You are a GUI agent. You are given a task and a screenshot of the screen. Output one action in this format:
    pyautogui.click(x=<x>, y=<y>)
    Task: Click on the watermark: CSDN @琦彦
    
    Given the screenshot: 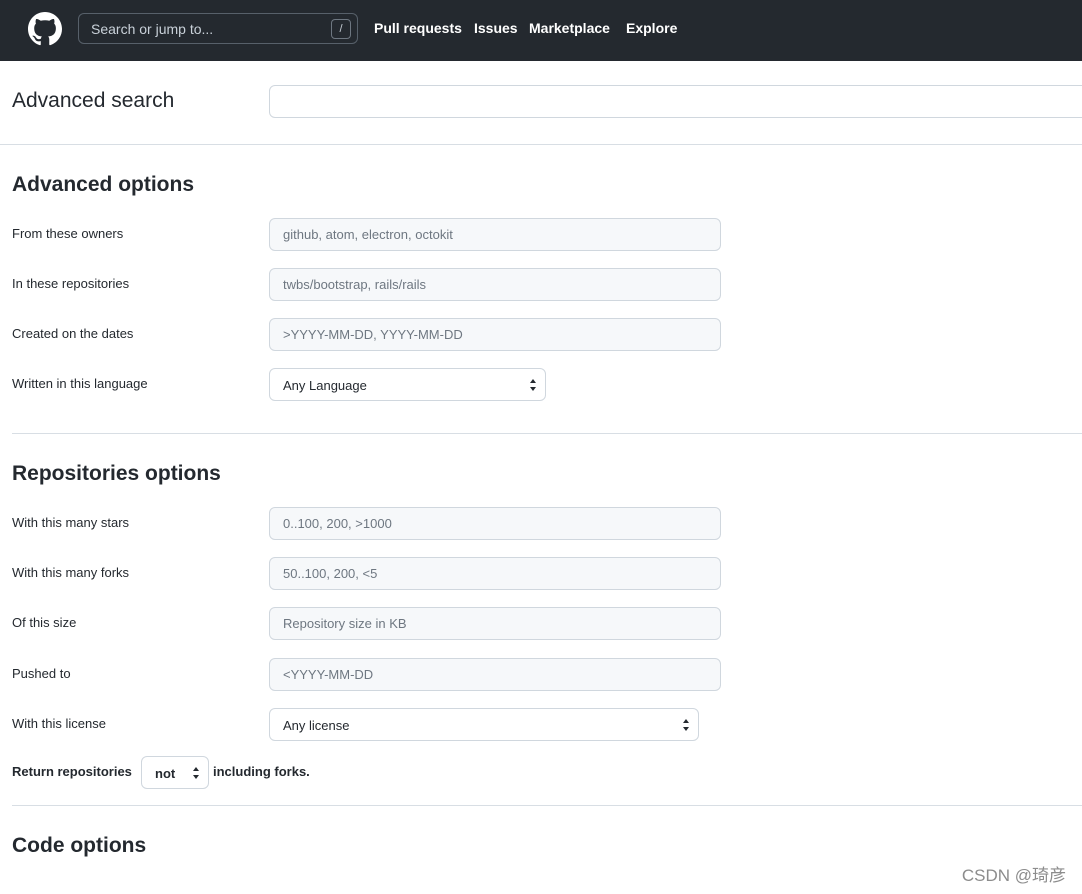 What is the action you would take?
    pyautogui.click(x=1013, y=875)
    